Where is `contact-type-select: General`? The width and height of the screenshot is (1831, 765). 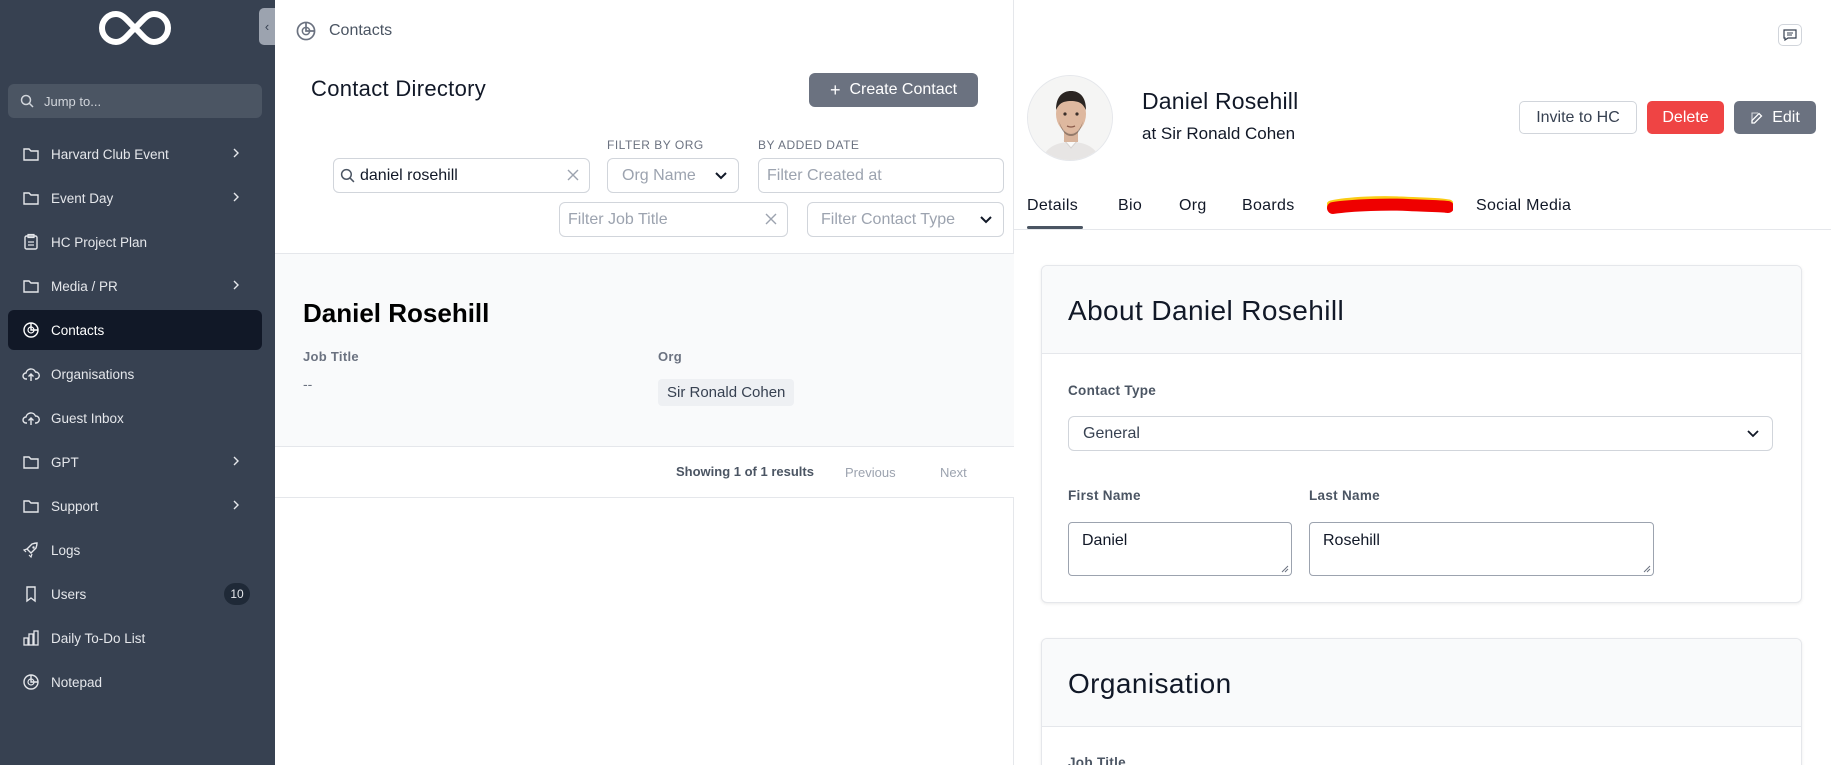
contact-type-select: General is located at coordinates (1420, 433).